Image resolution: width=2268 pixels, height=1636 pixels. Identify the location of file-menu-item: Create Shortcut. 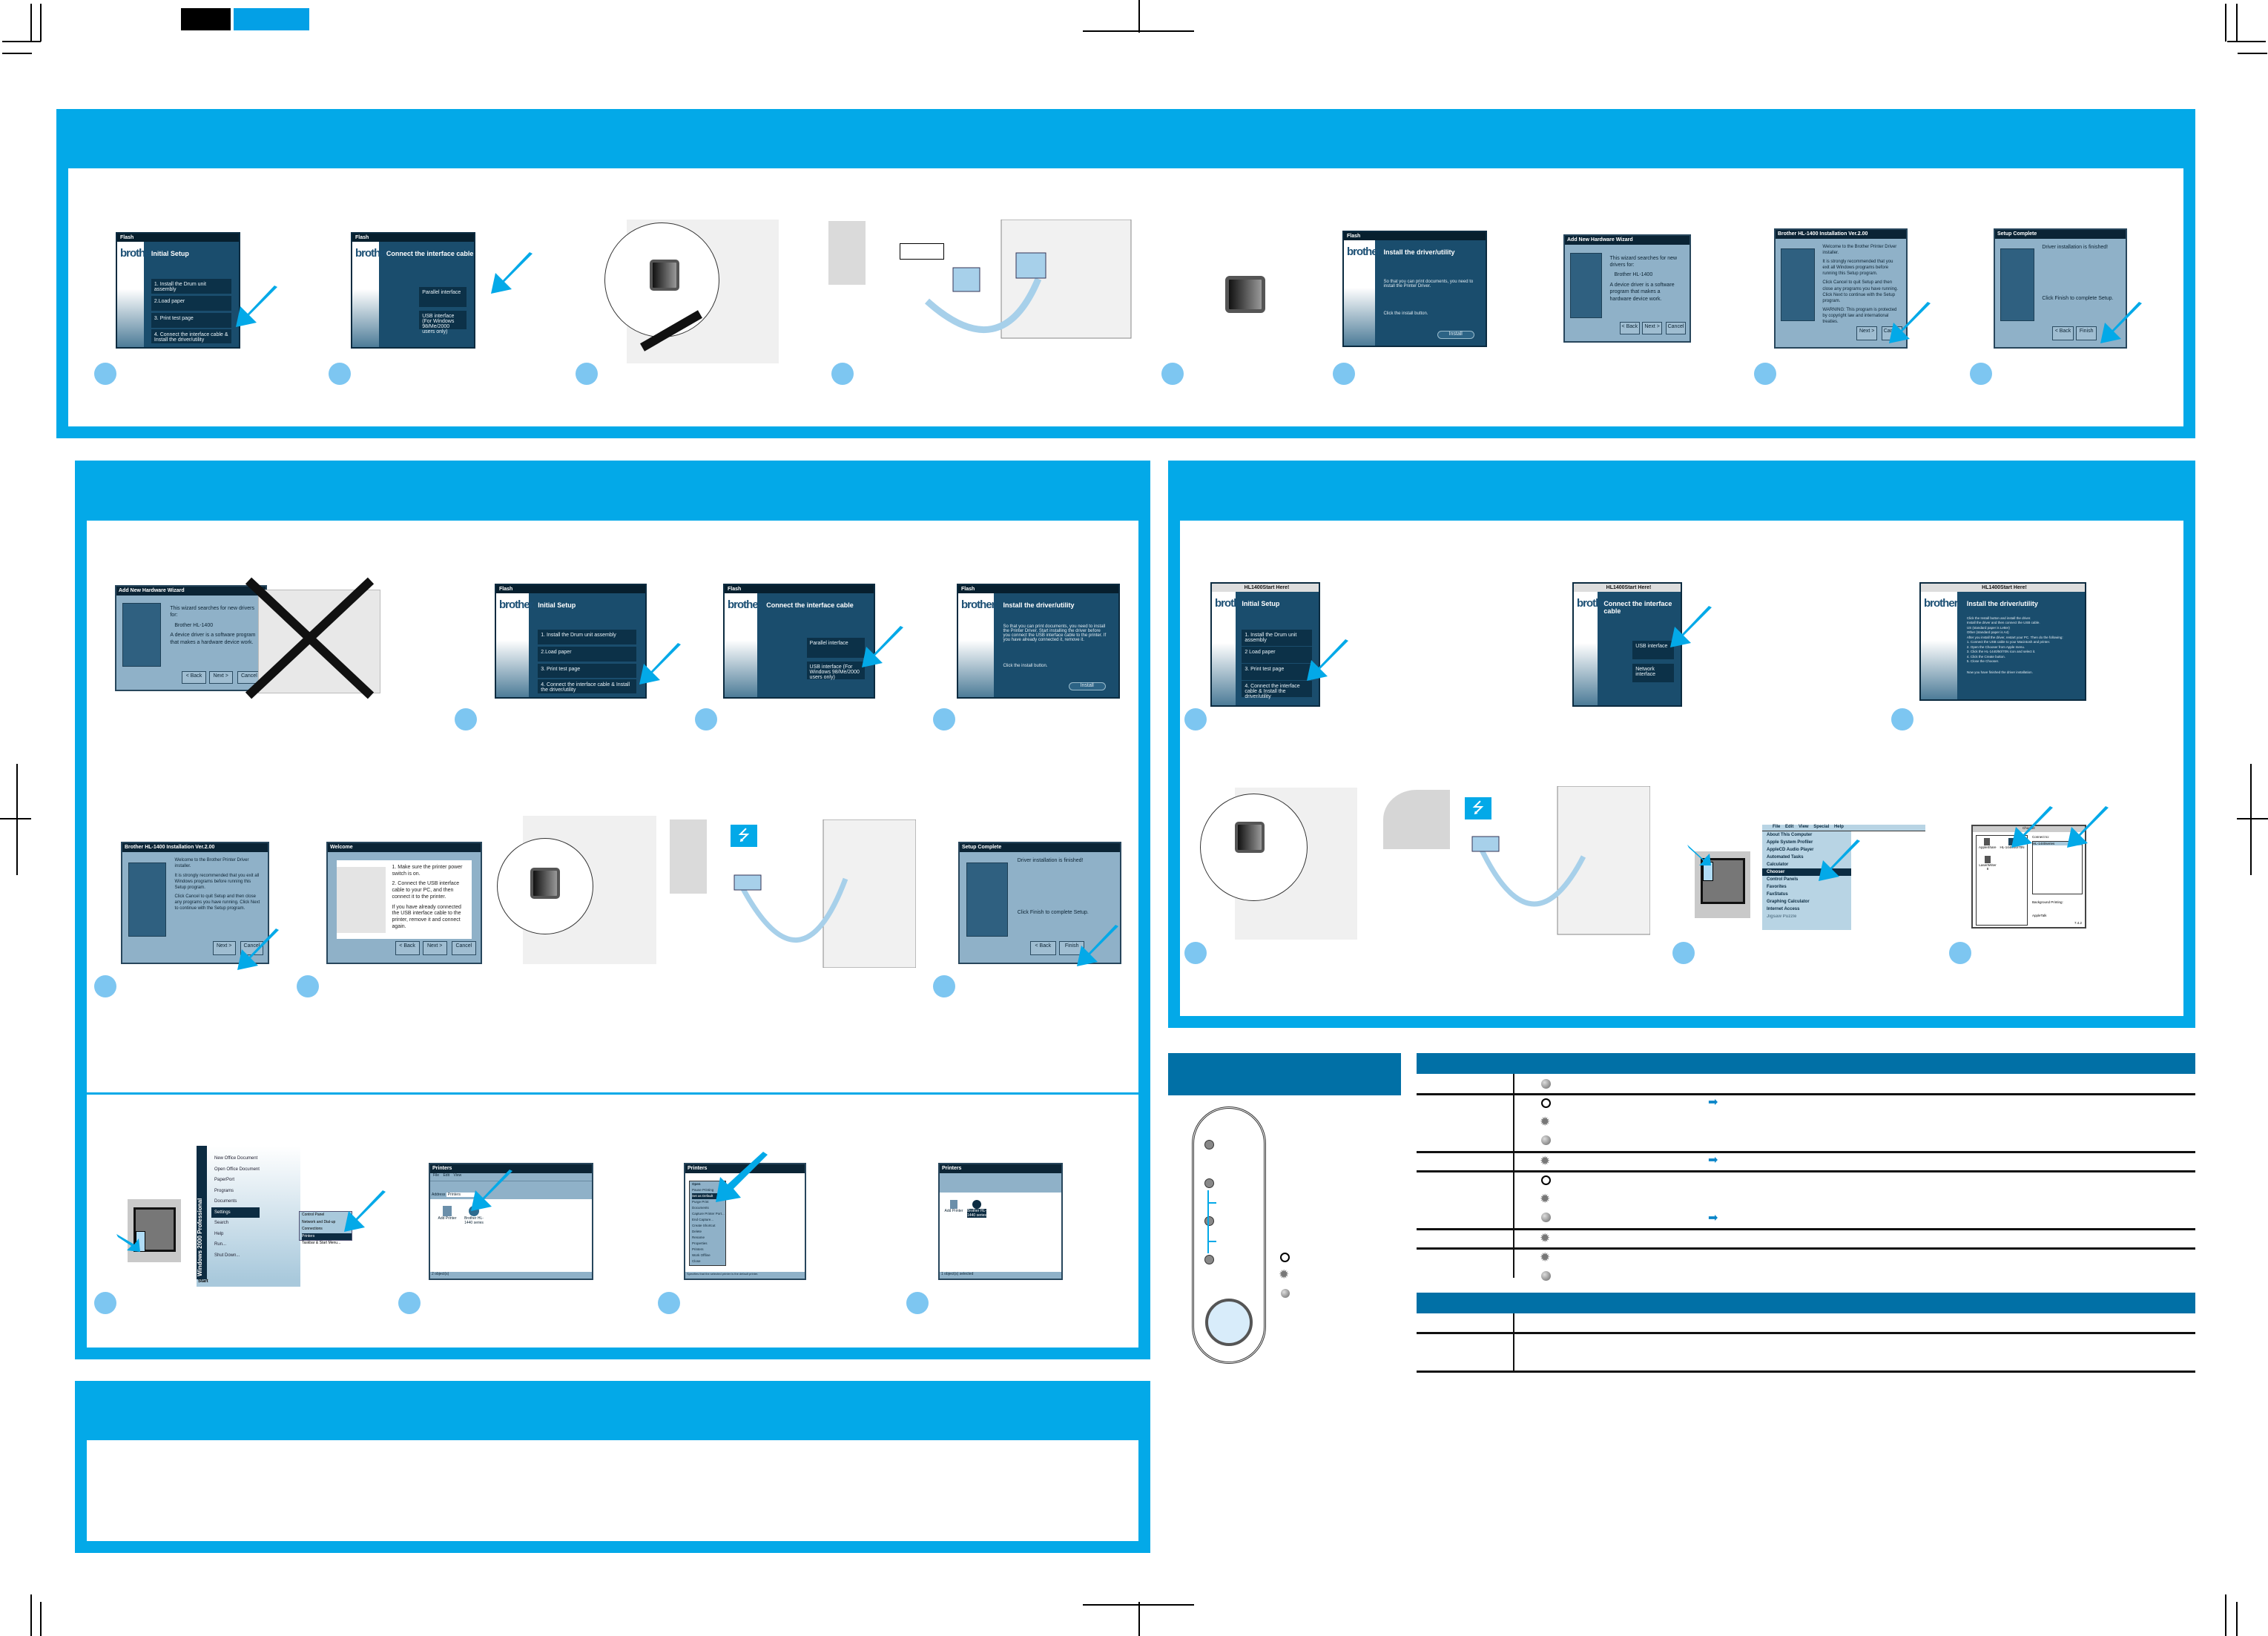
(708, 1226).